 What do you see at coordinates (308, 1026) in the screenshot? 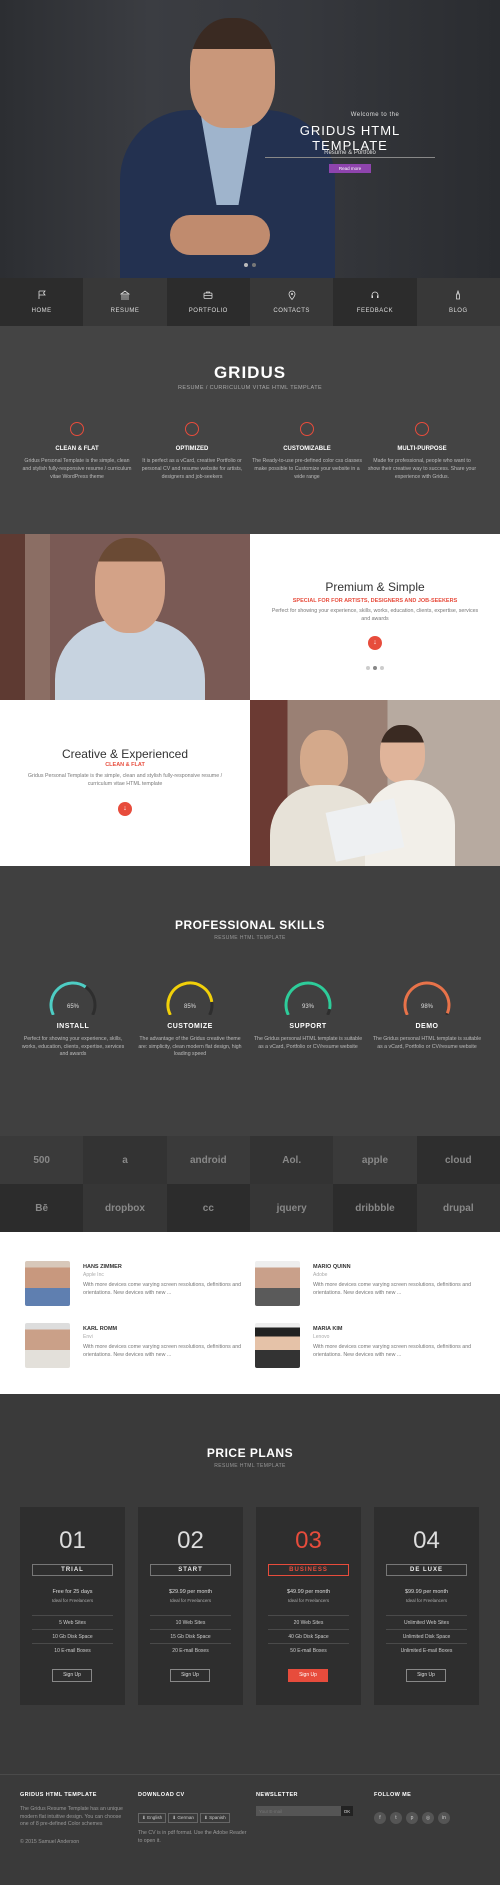
I see `skill-title: SUPPORT` at bounding box center [308, 1026].